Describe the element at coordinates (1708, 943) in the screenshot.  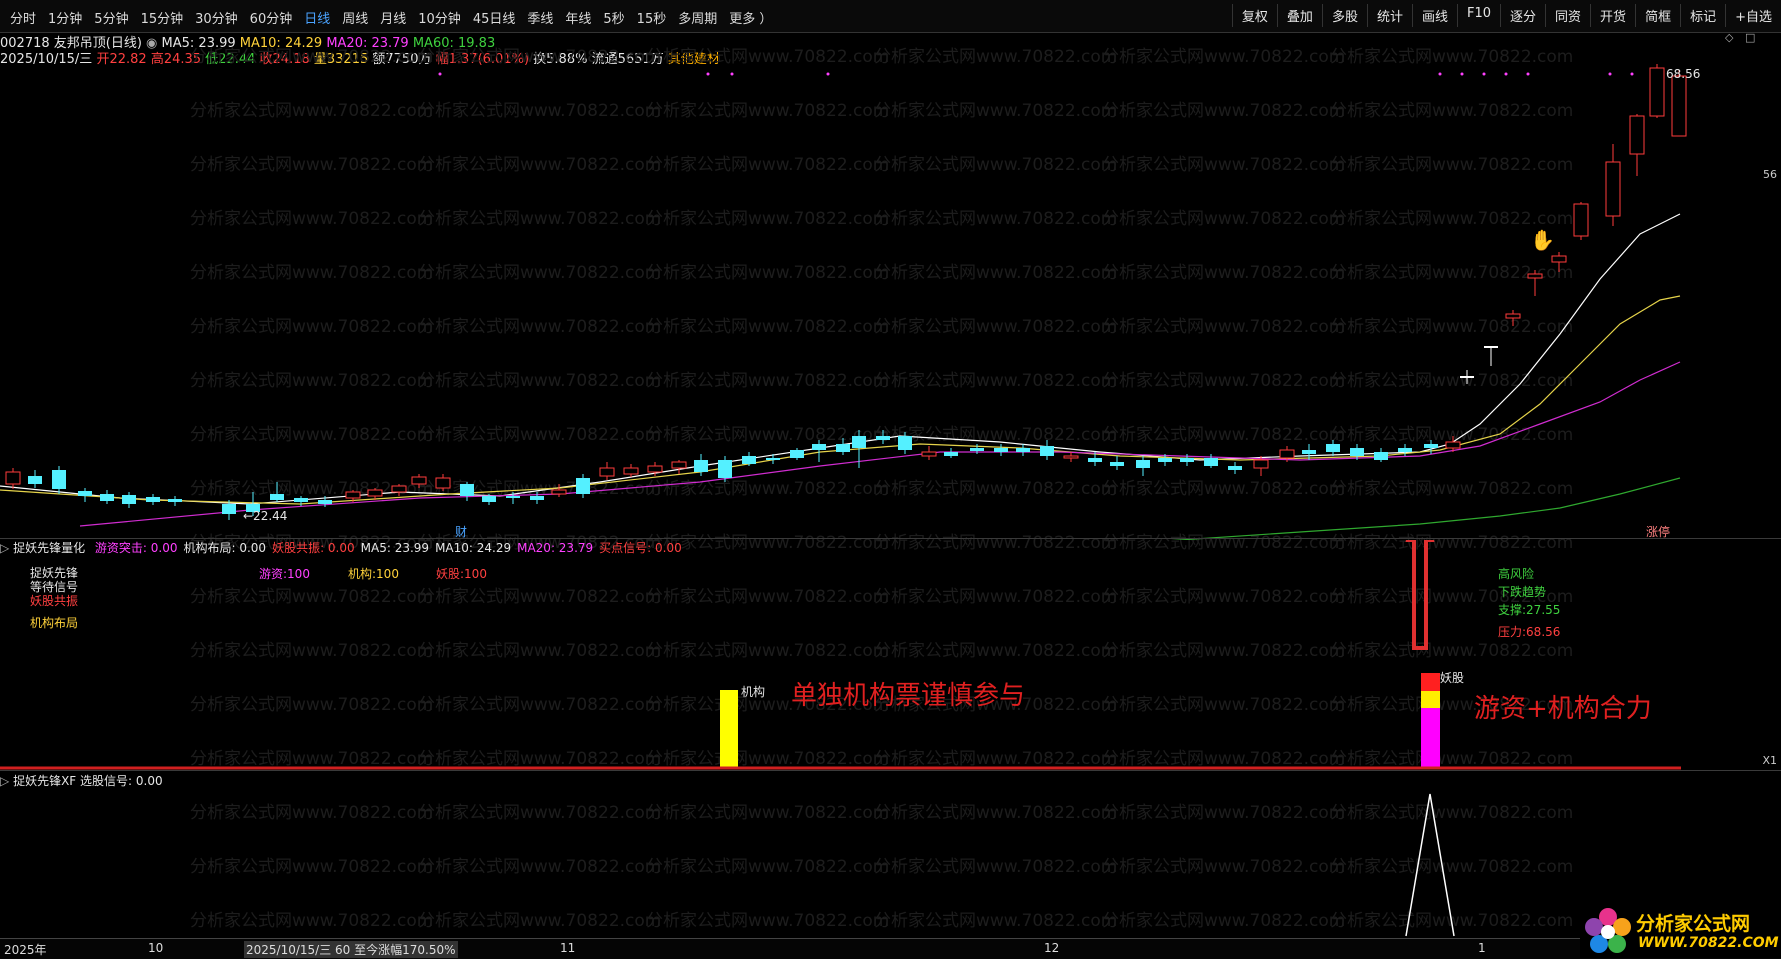
I see `logo-url: WWW.70822.COM` at that location.